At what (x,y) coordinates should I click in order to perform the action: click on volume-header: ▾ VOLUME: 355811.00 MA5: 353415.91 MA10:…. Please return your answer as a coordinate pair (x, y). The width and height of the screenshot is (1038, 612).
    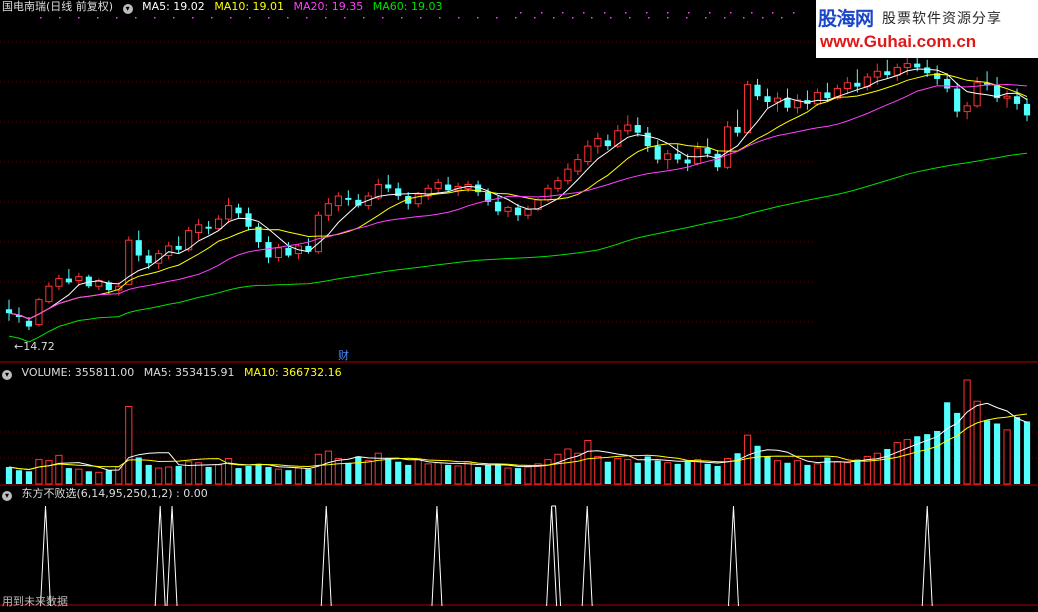
    Looking at the image, I should click on (175, 373).